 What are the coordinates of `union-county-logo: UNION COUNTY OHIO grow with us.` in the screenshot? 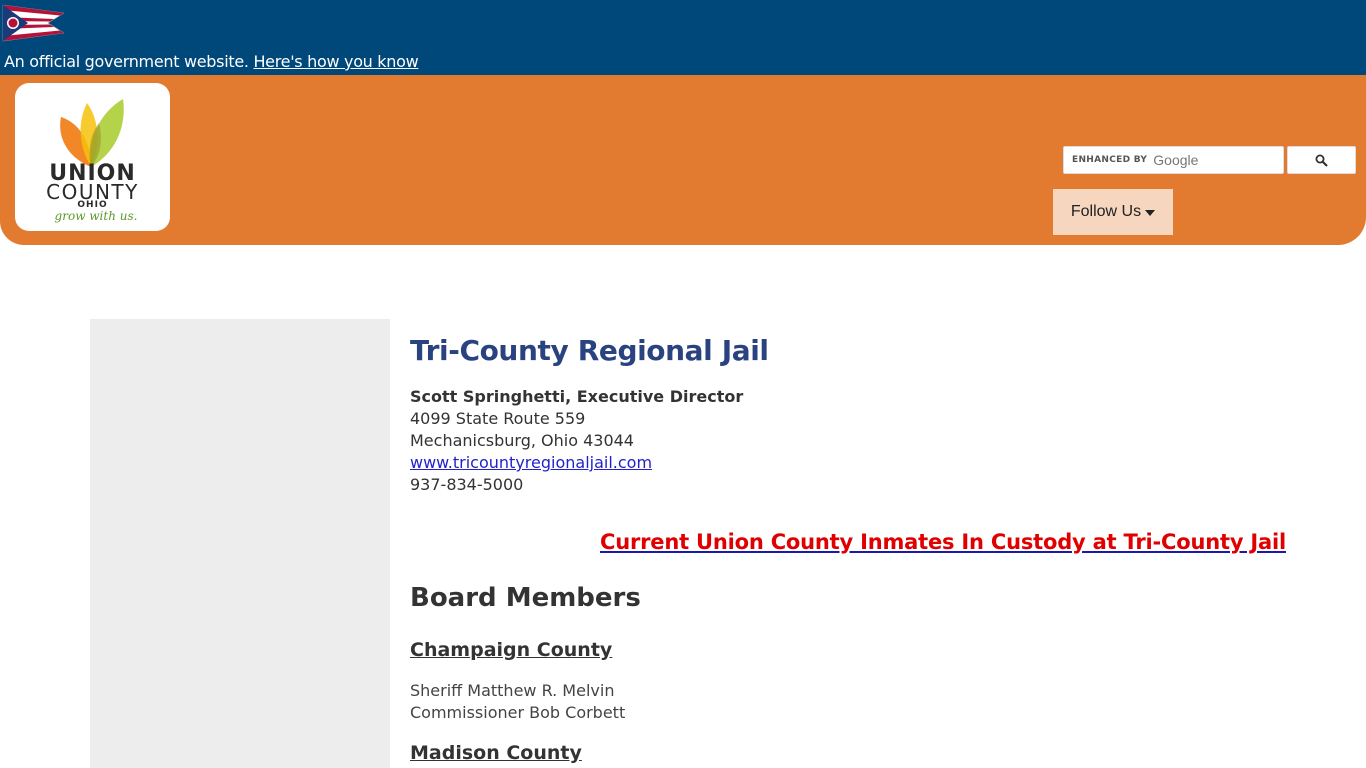 It's located at (92, 157).